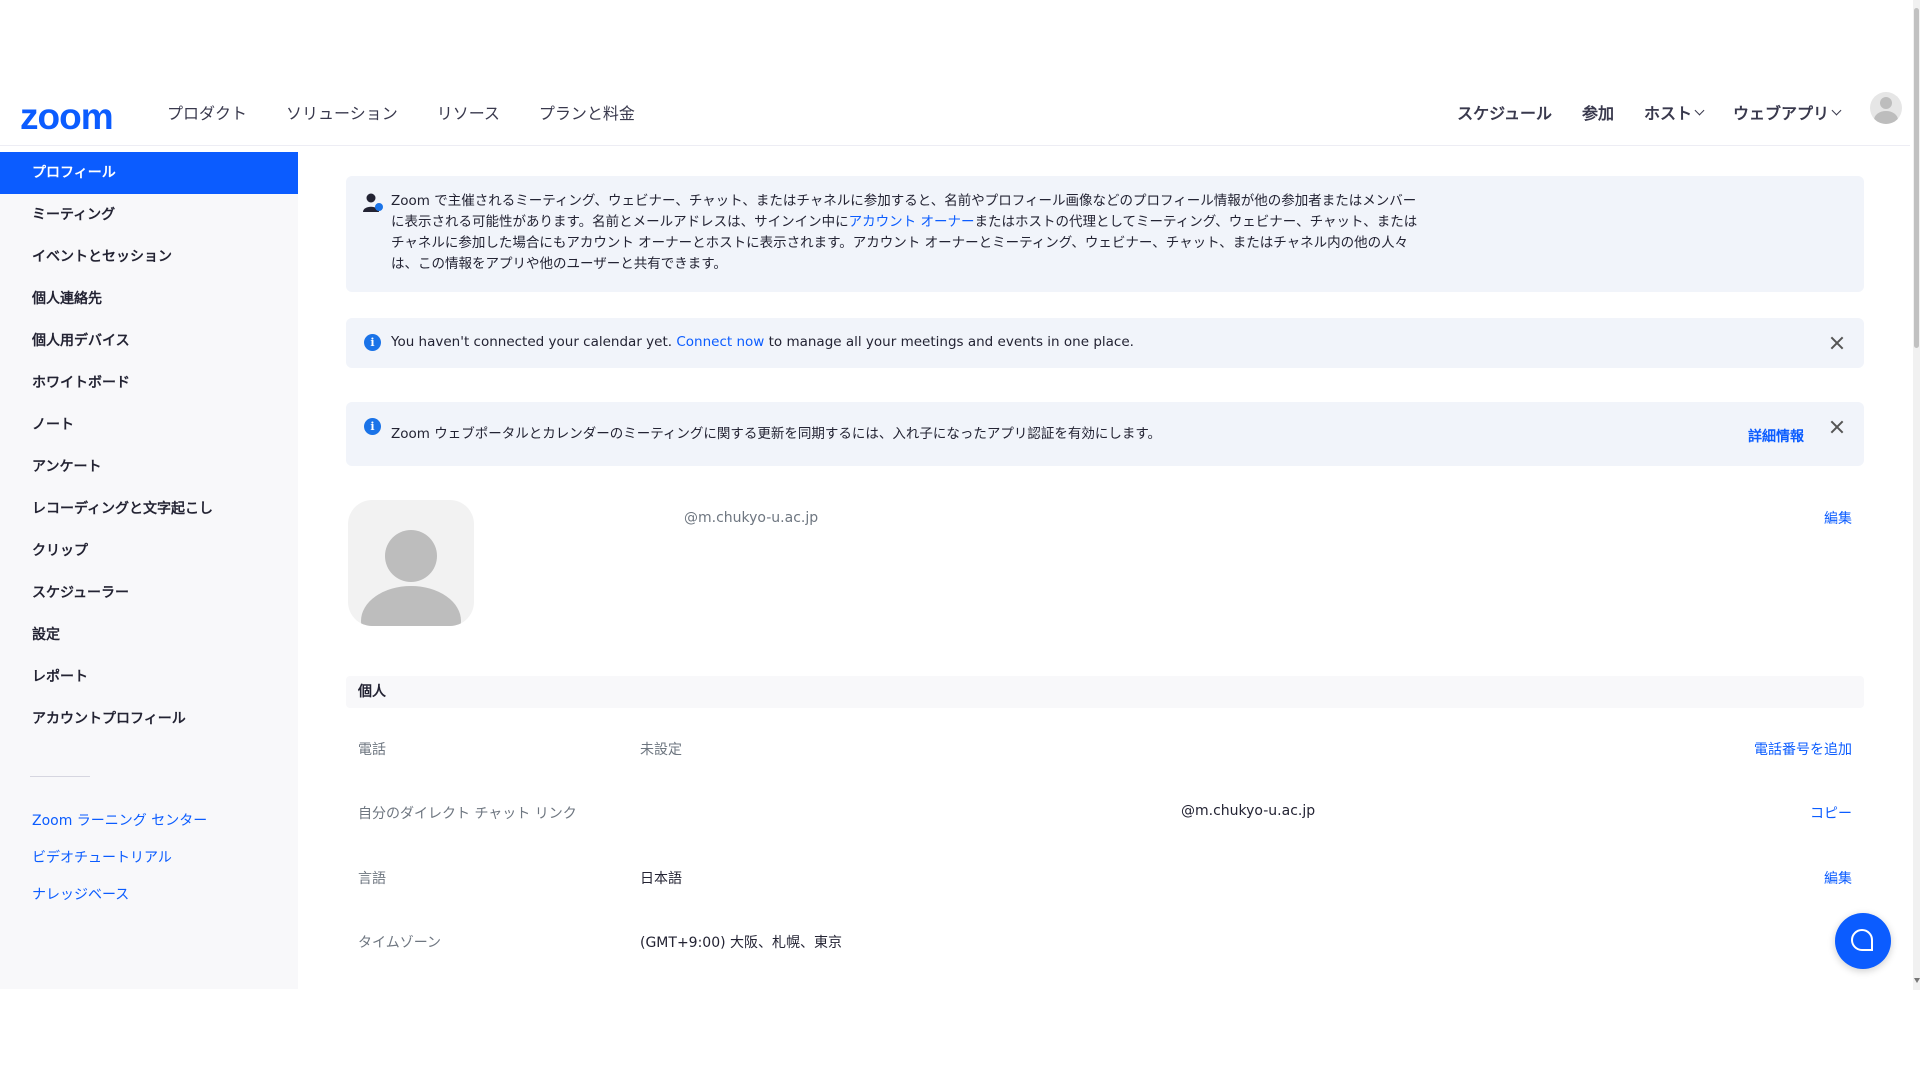 The width and height of the screenshot is (1920, 1080). I want to click on zoom-logo: zoom, so click(67, 117).